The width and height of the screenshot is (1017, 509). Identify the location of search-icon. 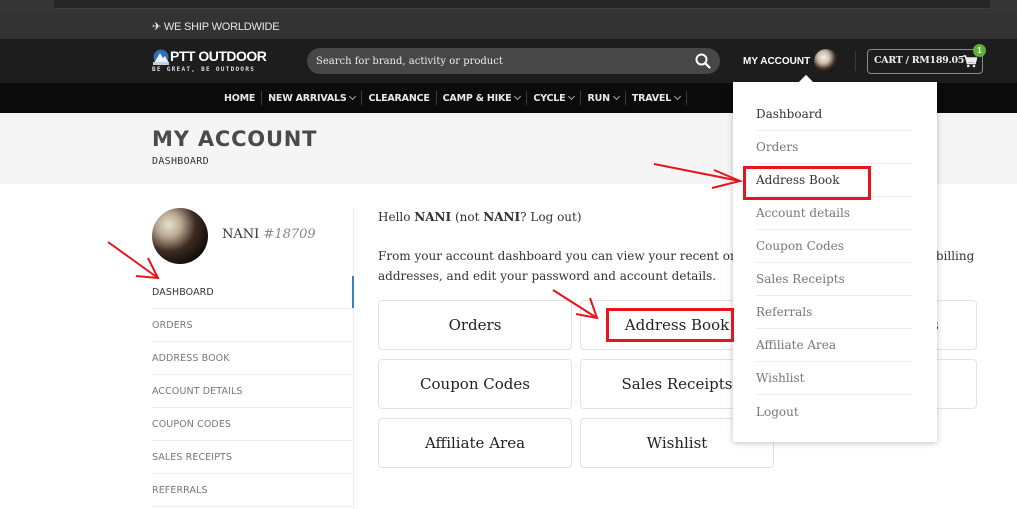
(703, 61).